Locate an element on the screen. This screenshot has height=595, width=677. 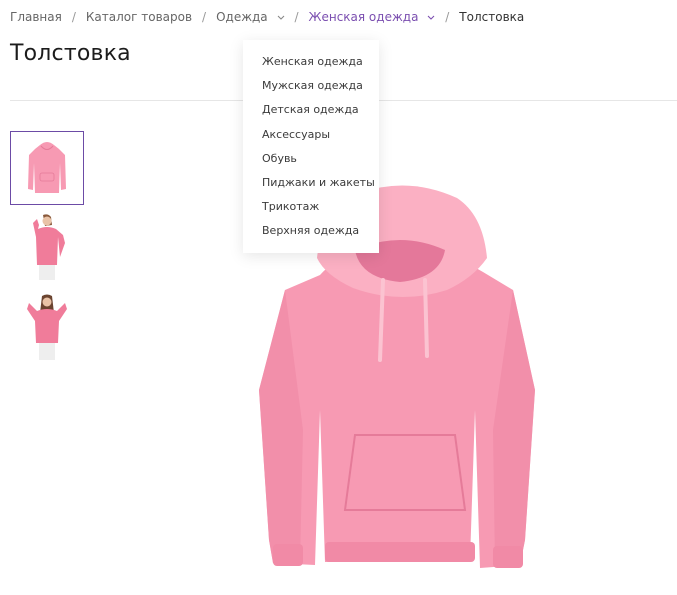
menu-item-kids: Детская одежда is located at coordinates (320, 113).